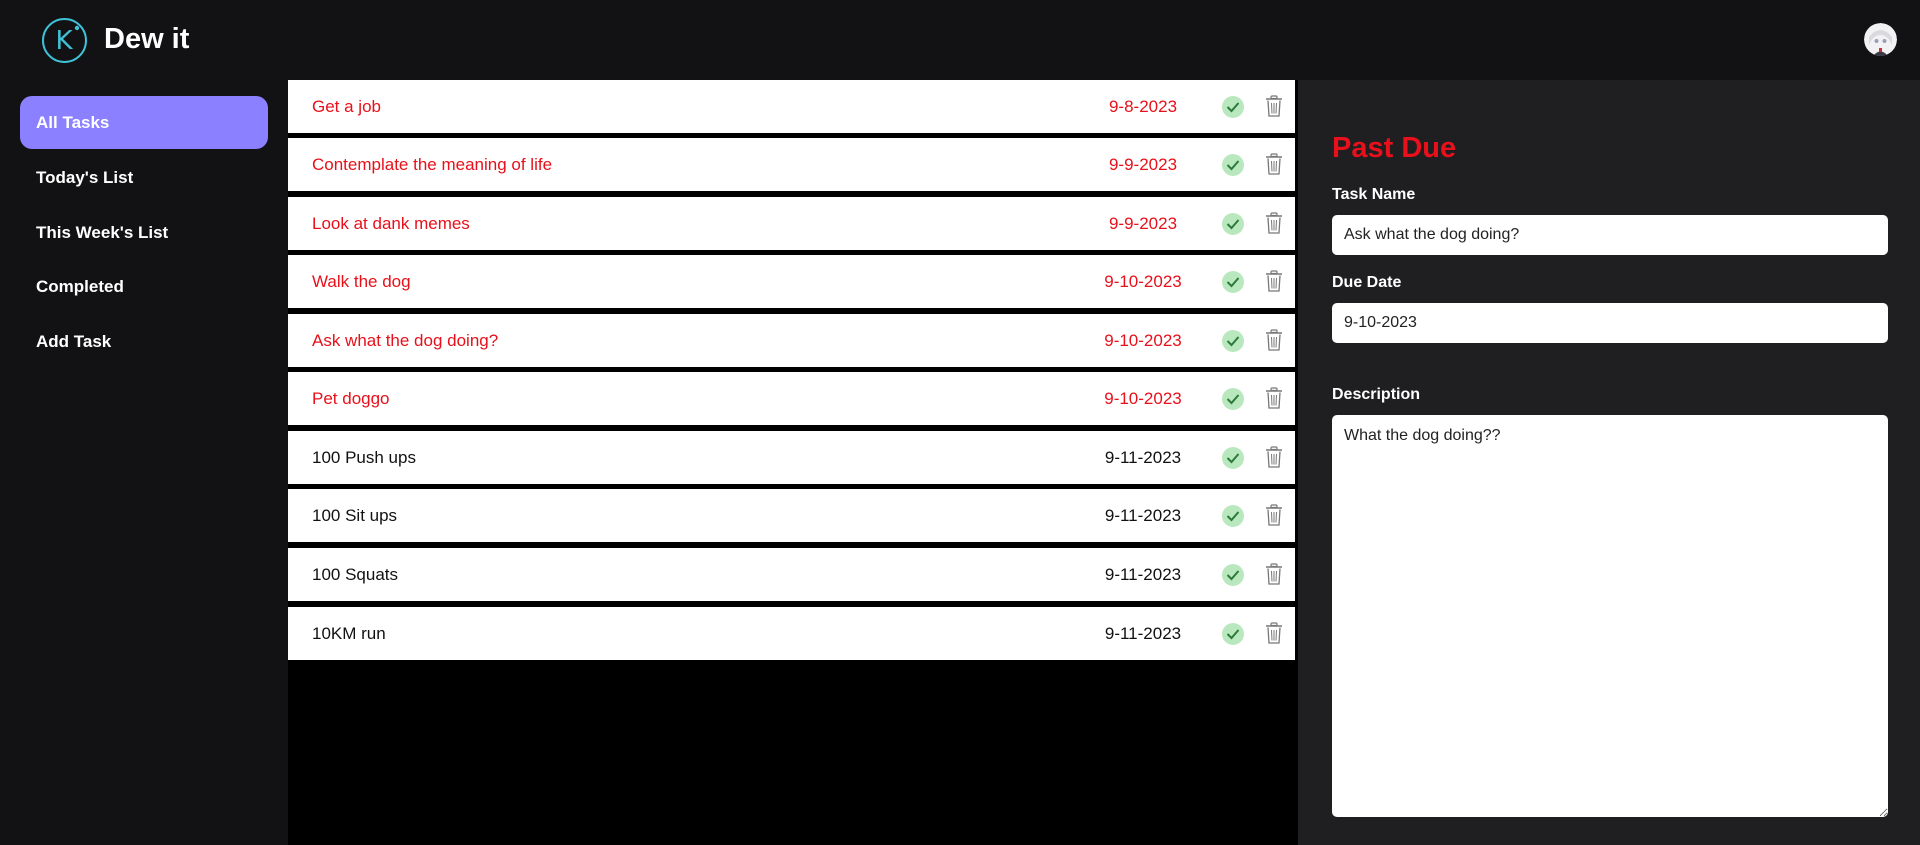  What do you see at coordinates (144, 232) in the screenshot?
I see `sidebar-item-this-weeks-list: This Week's List` at bounding box center [144, 232].